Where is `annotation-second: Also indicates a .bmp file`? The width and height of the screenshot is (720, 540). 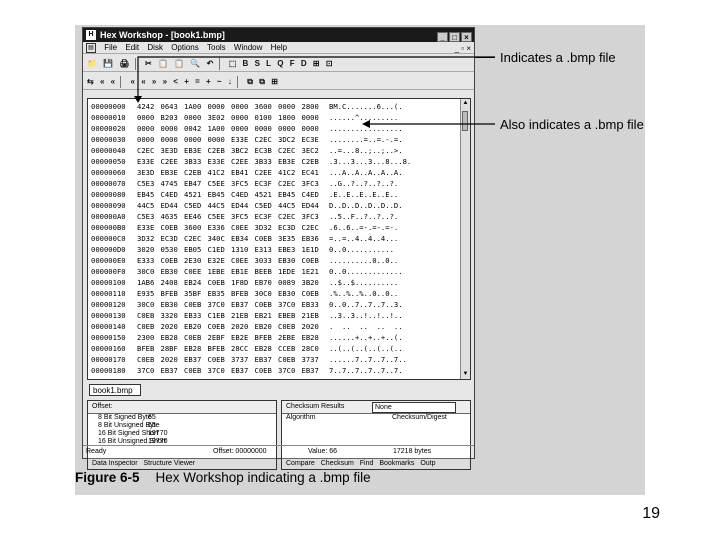 annotation-second: Also indicates a .bmp file is located at coordinates (572, 124).